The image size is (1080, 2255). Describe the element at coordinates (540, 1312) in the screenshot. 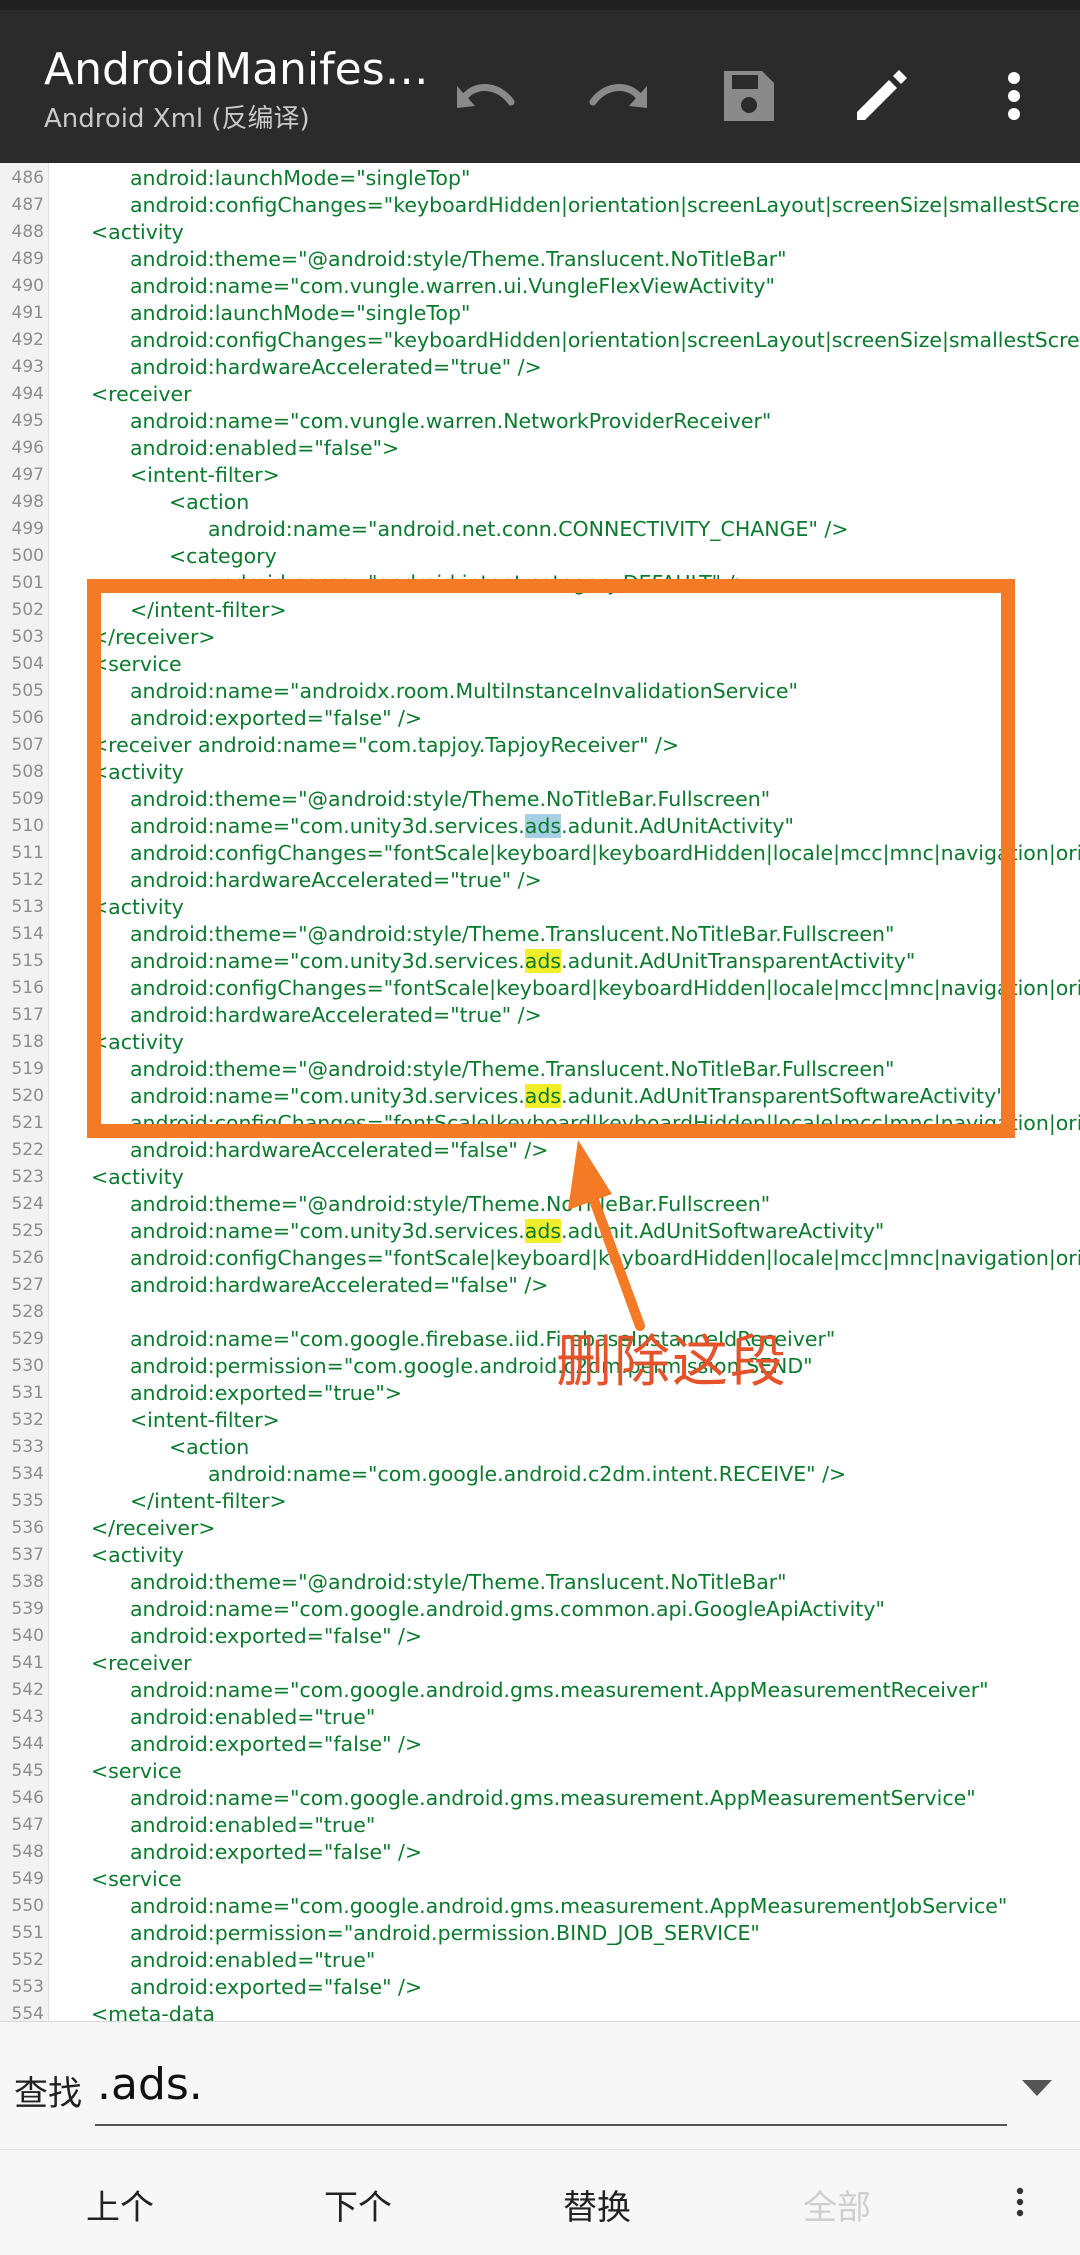

I see `code-line: 528` at that location.